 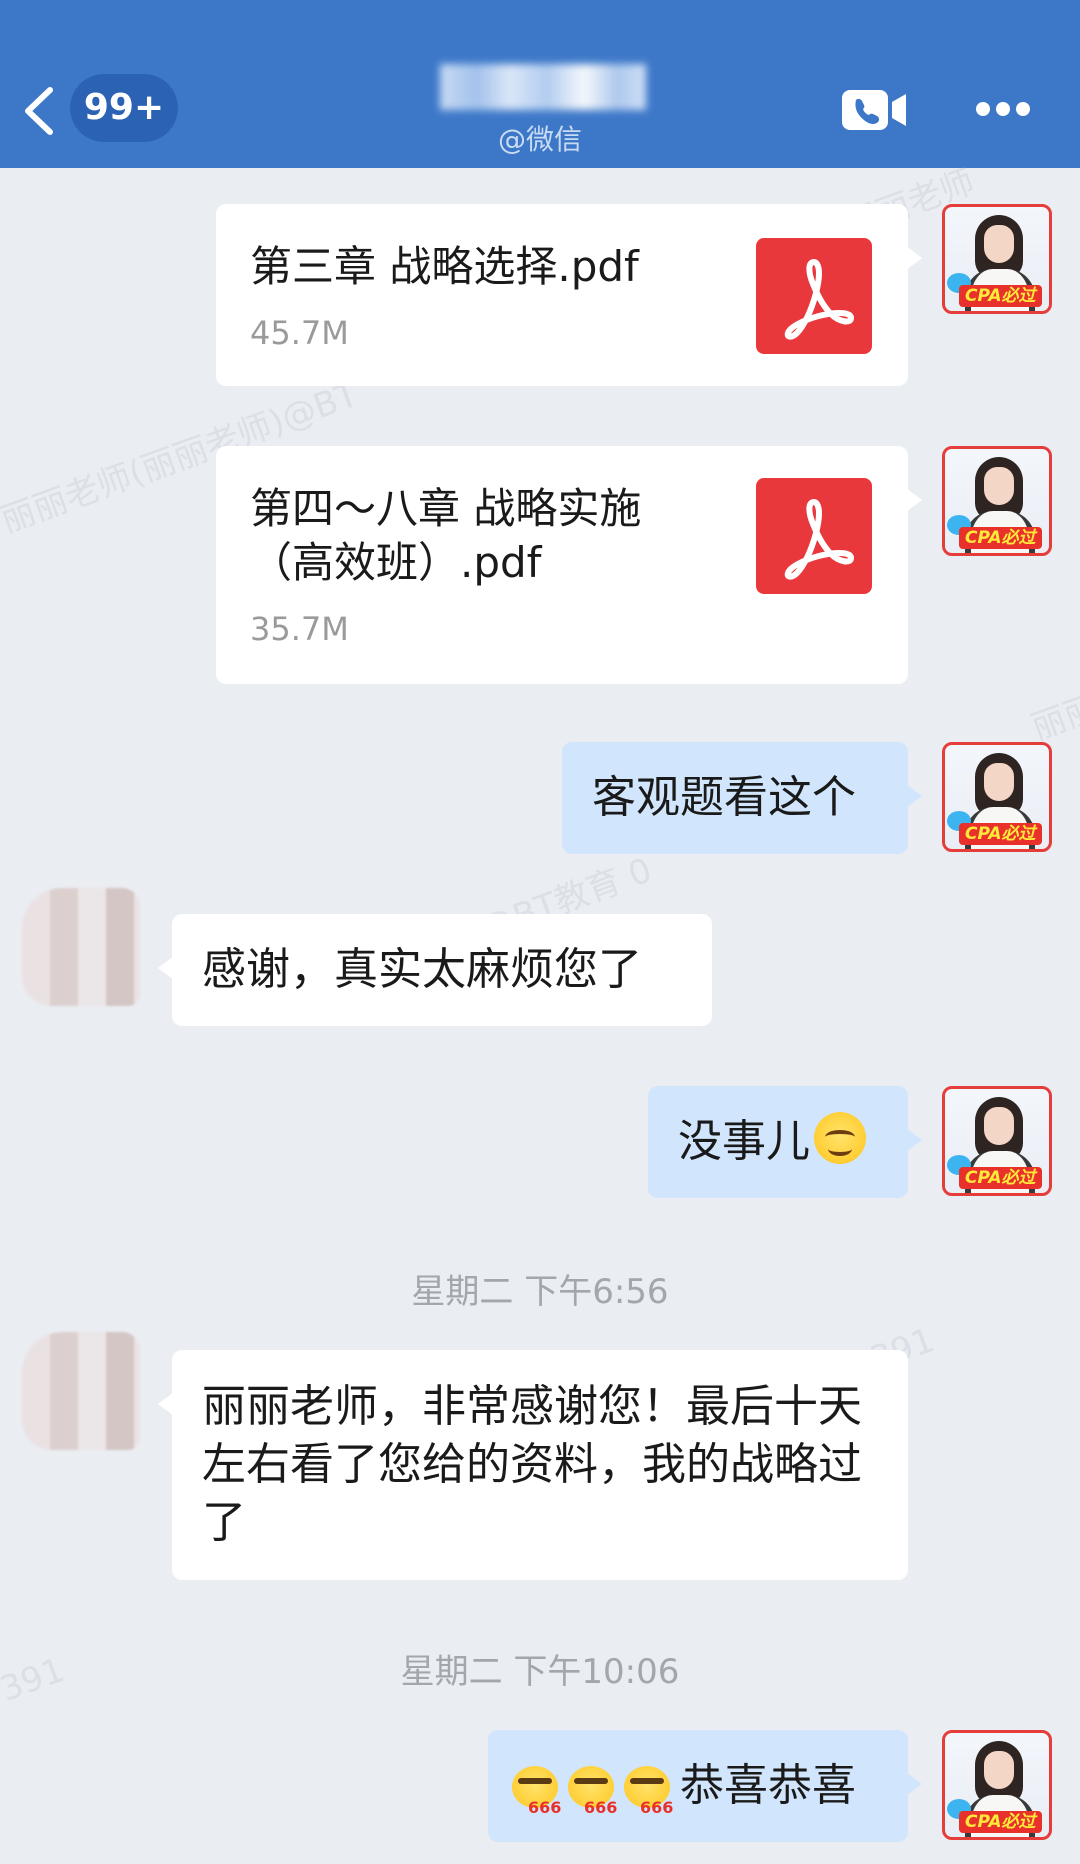 I want to click on chat-subtitle: @微信, so click(x=539, y=139).